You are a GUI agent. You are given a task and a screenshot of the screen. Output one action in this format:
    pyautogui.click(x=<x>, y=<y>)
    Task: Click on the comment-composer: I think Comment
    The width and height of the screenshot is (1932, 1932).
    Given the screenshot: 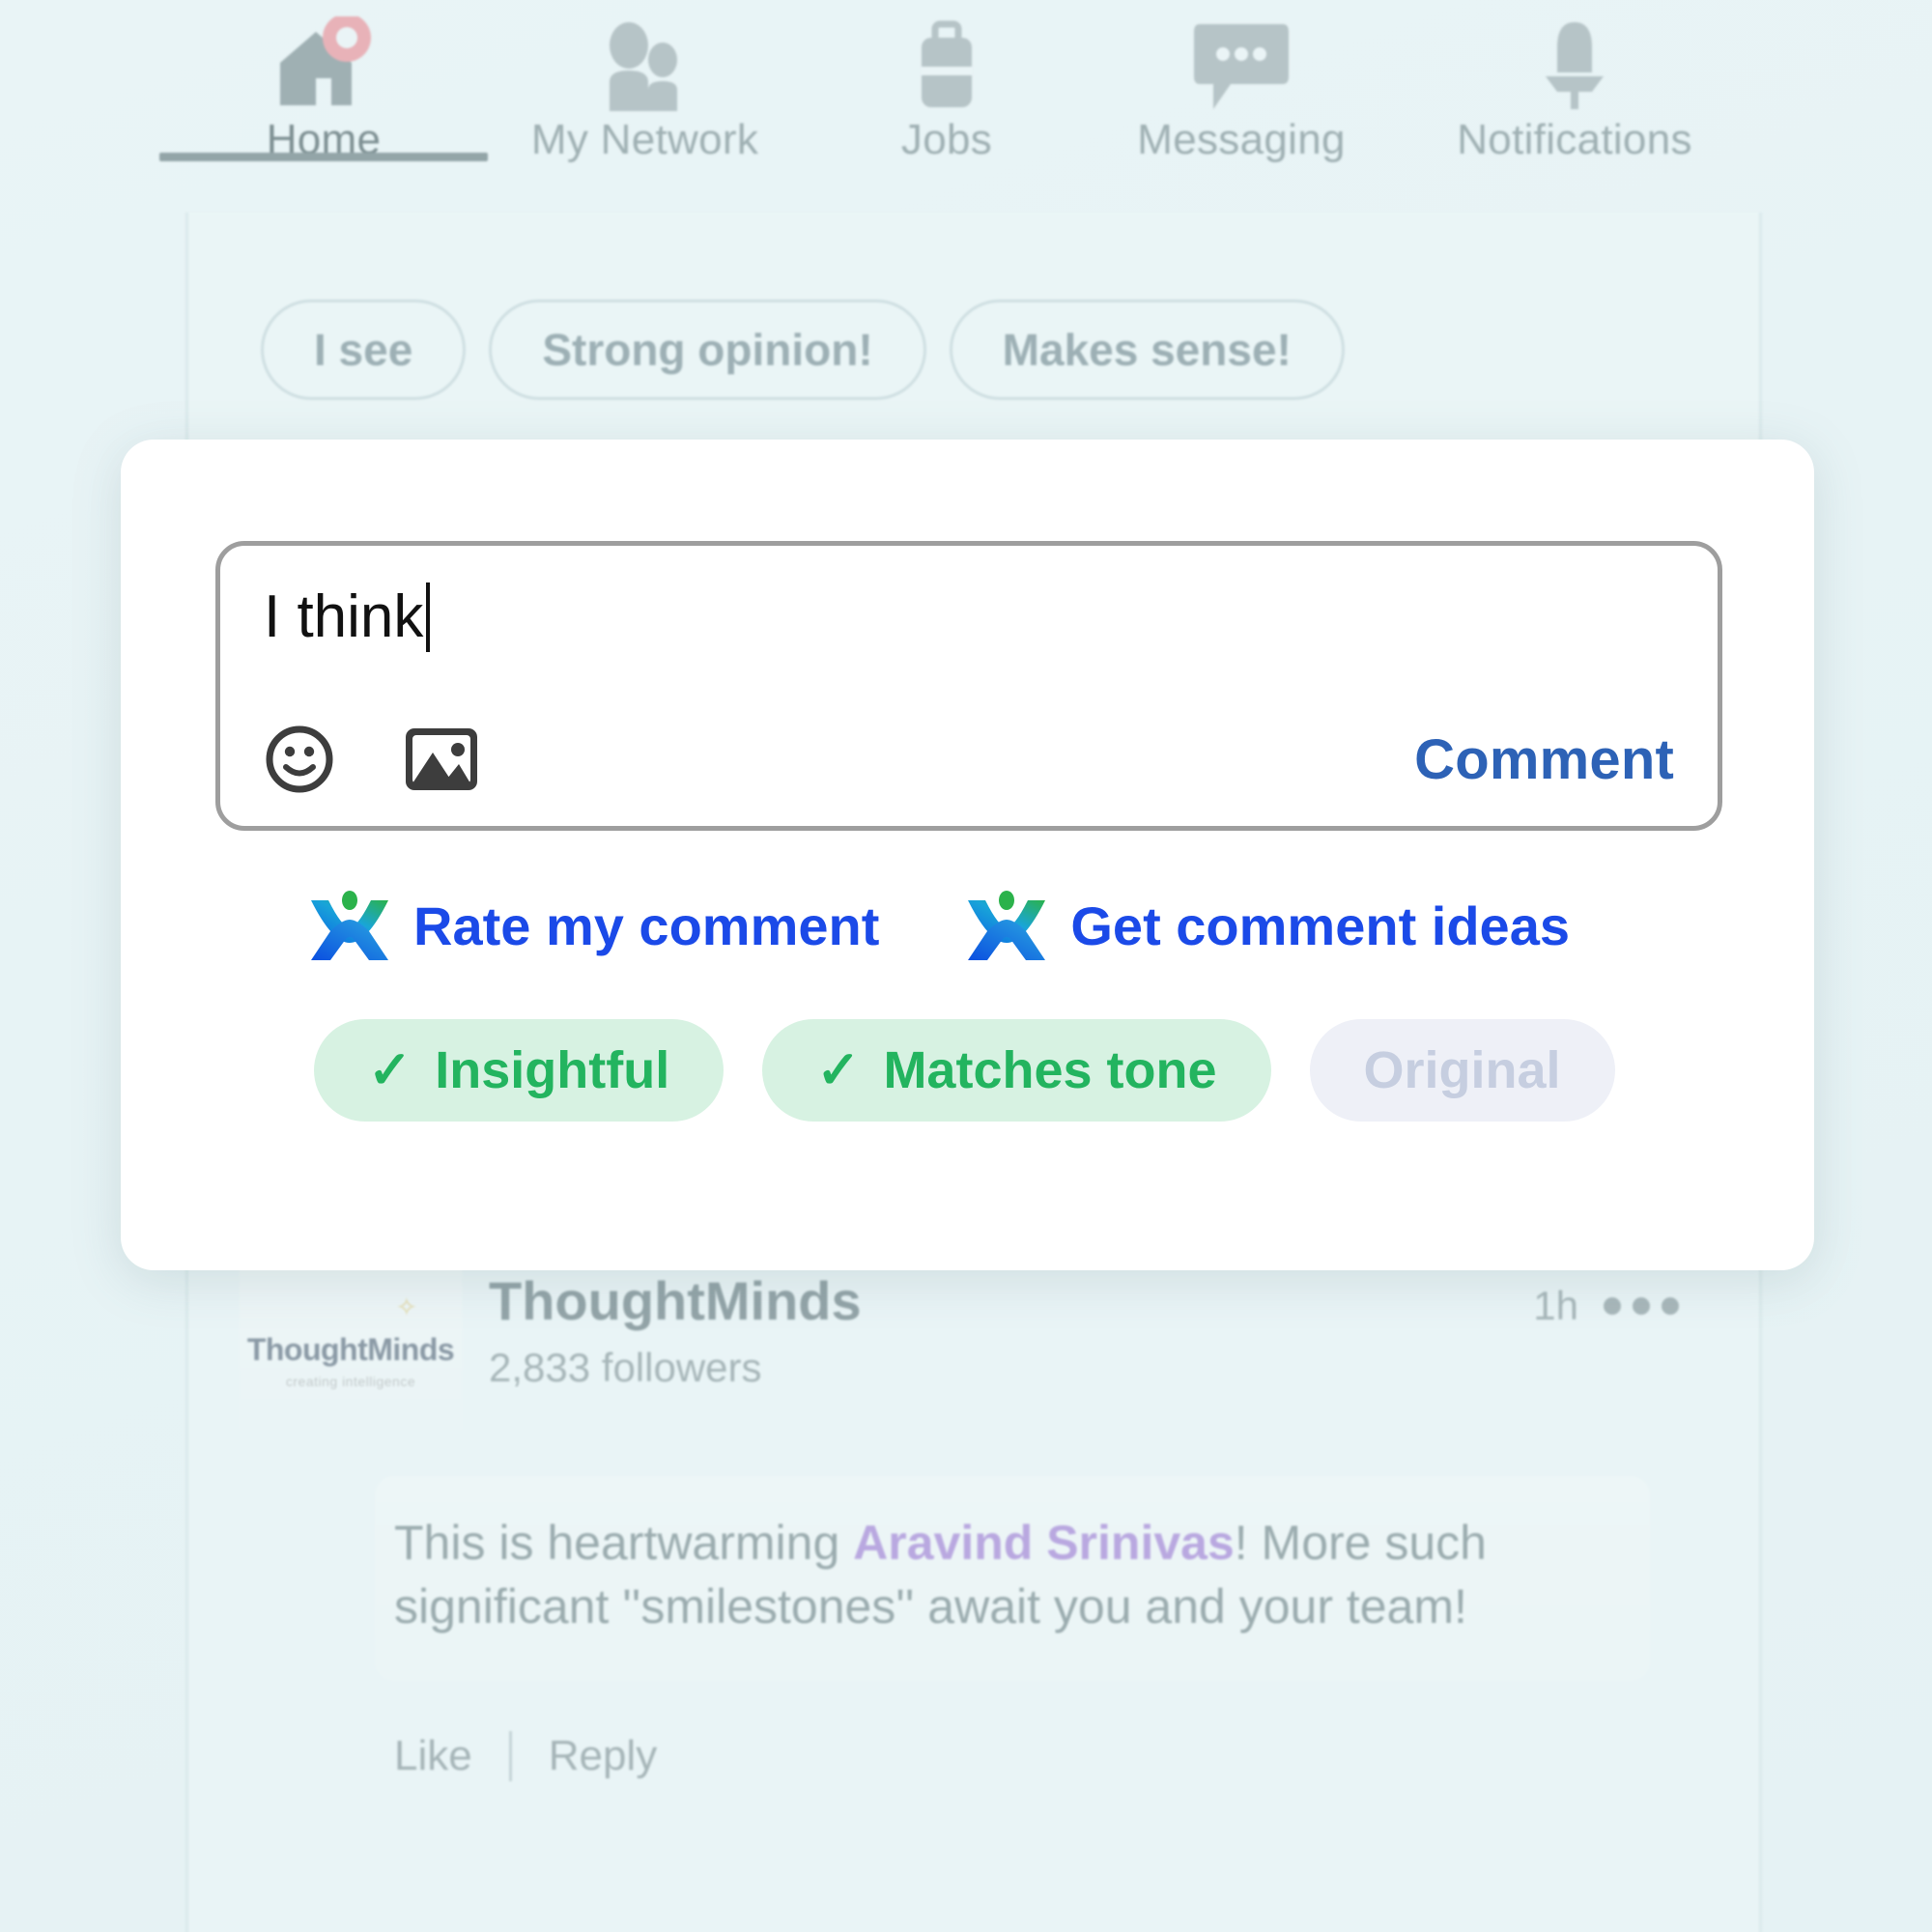 What is the action you would take?
    pyautogui.click(x=968, y=686)
    